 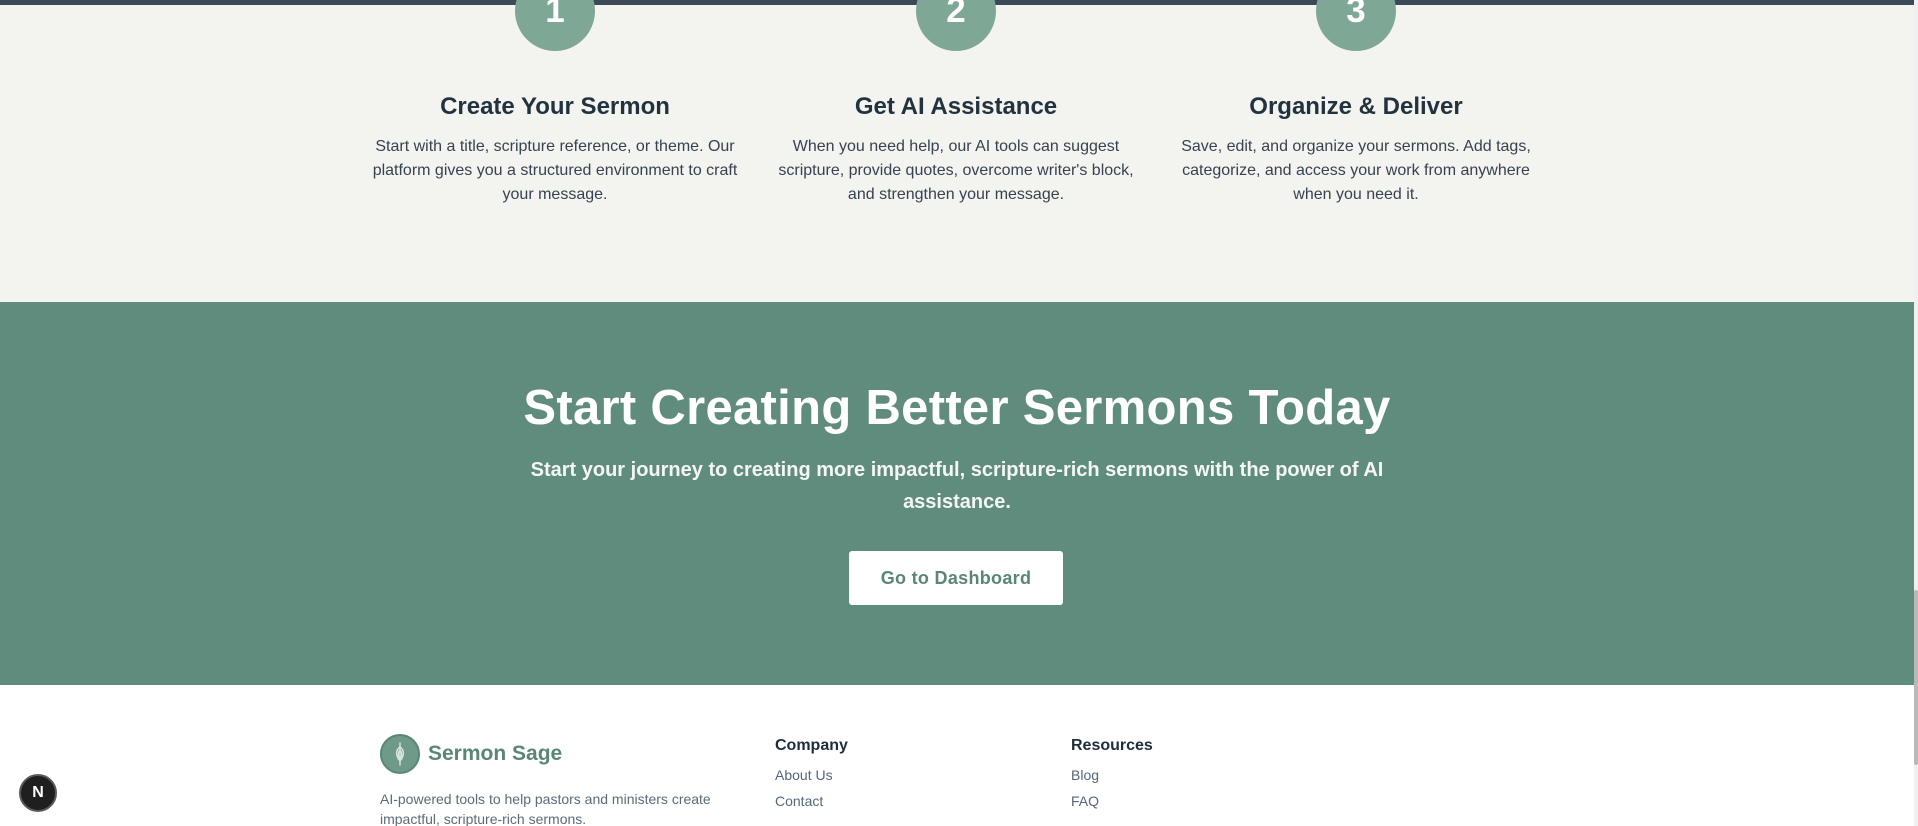 I want to click on step-title: Get AI Assistance, so click(x=956, y=106).